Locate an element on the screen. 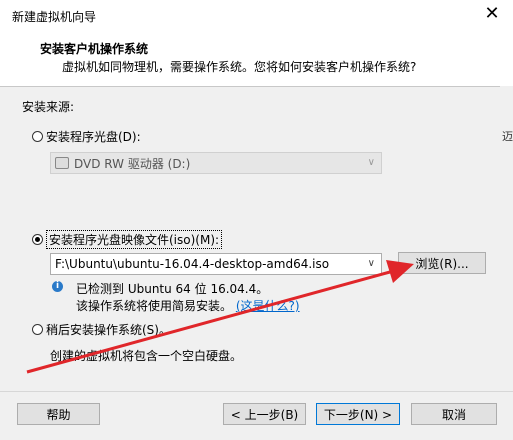 The image size is (513, 440). source-label: 安装来源: is located at coordinates (48, 107).